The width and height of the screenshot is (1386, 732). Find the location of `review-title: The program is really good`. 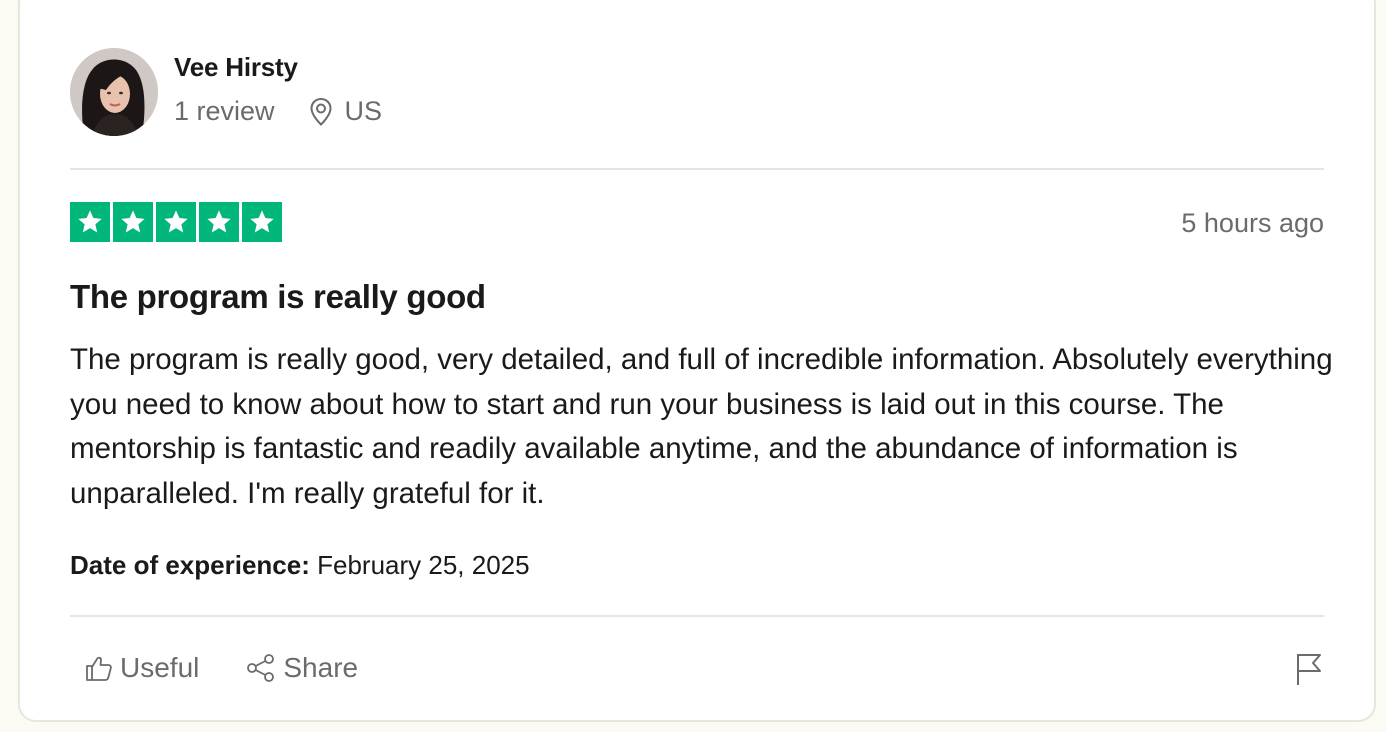

review-title: The program is really good is located at coordinates (278, 297).